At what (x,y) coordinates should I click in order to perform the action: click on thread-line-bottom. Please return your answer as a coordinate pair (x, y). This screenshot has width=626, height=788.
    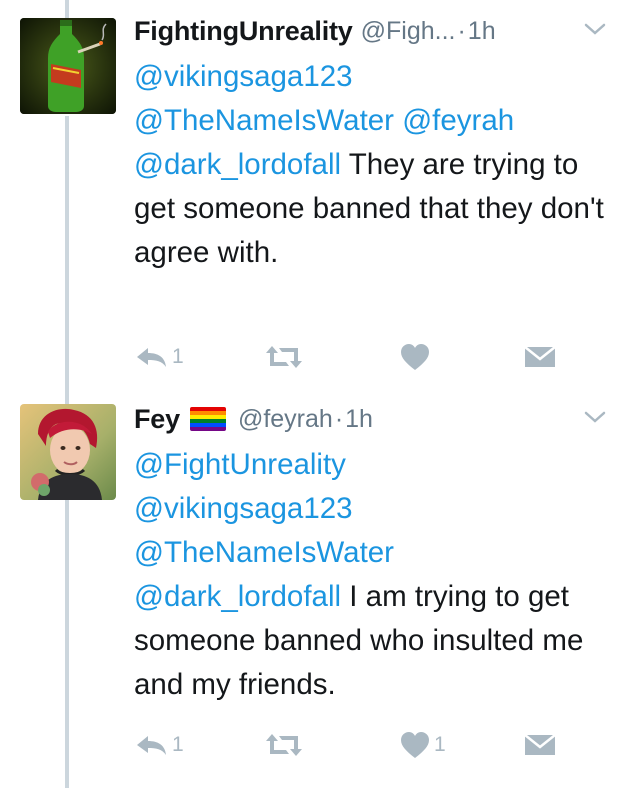
    Looking at the image, I should click on (67, 644).